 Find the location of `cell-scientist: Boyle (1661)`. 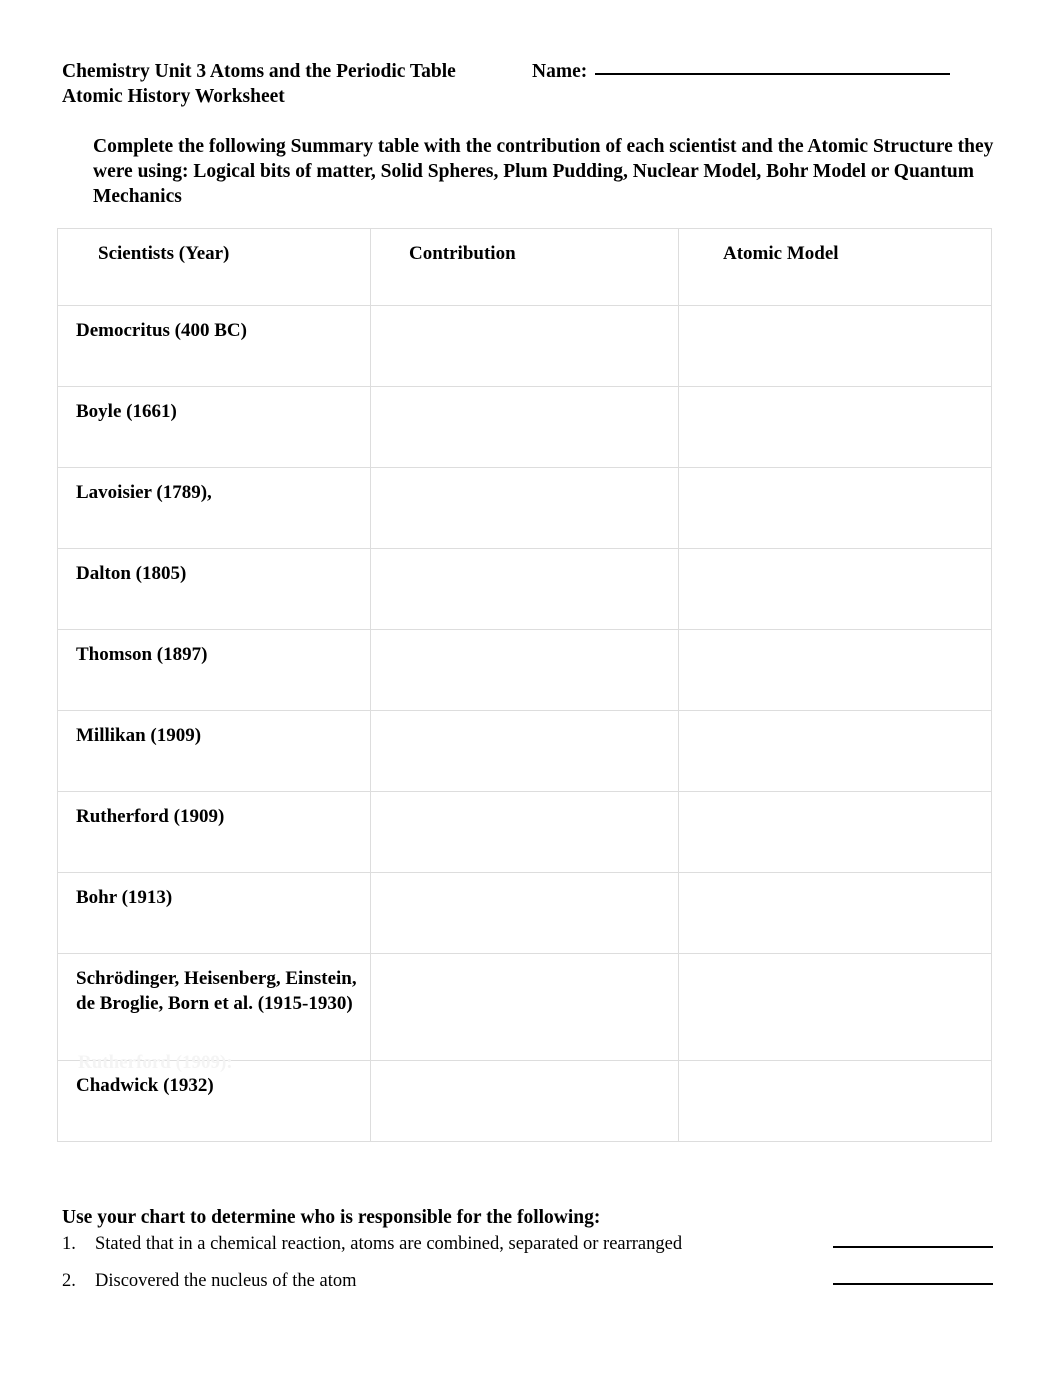

cell-scientist: Boyle (1661) is located at coordinates (214, 427).